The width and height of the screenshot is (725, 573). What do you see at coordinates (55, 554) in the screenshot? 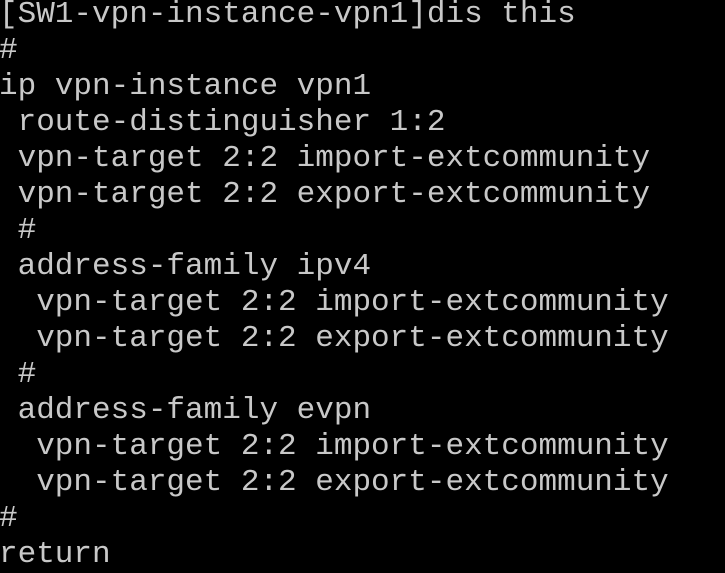
I see `output-line: return` at bounding box center [55, 554].